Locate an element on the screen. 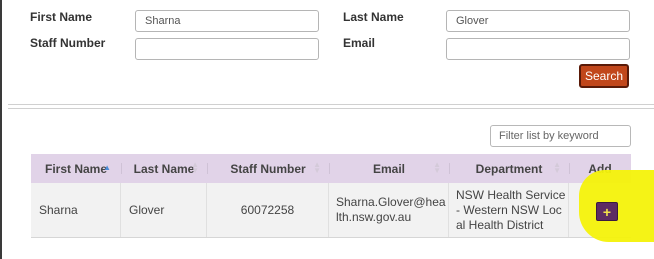 The height and width of the screenshot is (259, 654). column-header-email: Email ▲ ▼ is located at coordinates (389, 168).